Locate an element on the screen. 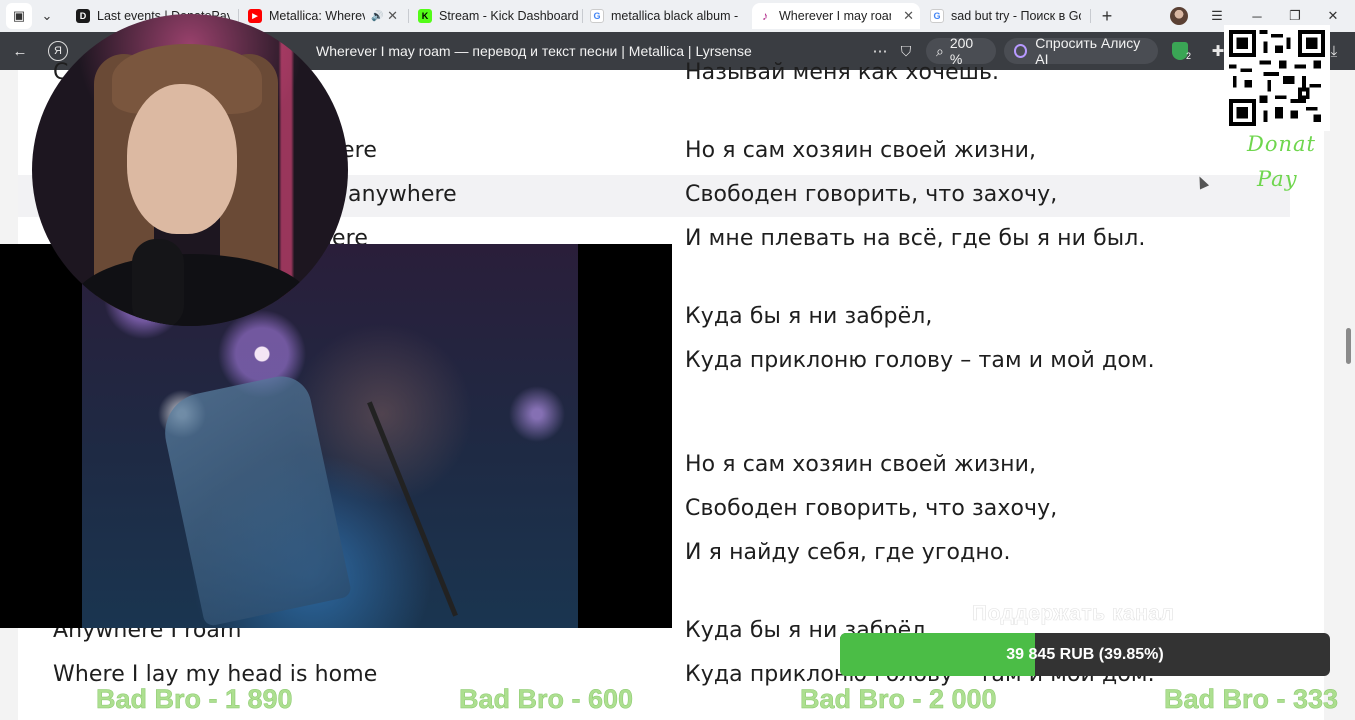 The height and width of the screenshot is (720, 1355). qr-code-graphic is located at coordinates (1277, 78).